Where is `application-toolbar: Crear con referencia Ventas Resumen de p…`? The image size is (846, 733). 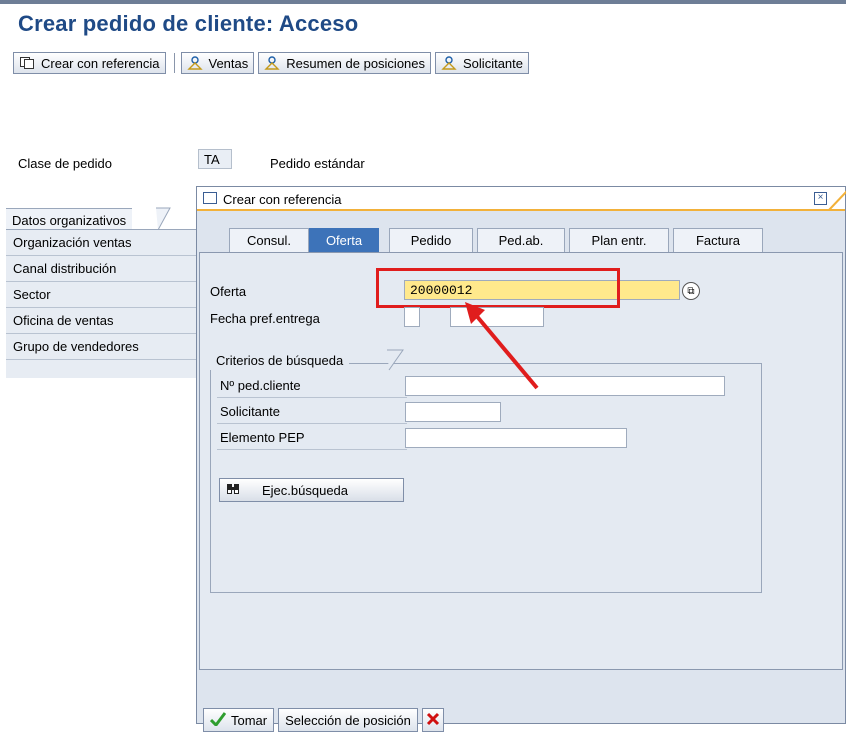
application-toolbar: Crear con referencia Ventas Resumen de p… is located at coordinates (273, 63).